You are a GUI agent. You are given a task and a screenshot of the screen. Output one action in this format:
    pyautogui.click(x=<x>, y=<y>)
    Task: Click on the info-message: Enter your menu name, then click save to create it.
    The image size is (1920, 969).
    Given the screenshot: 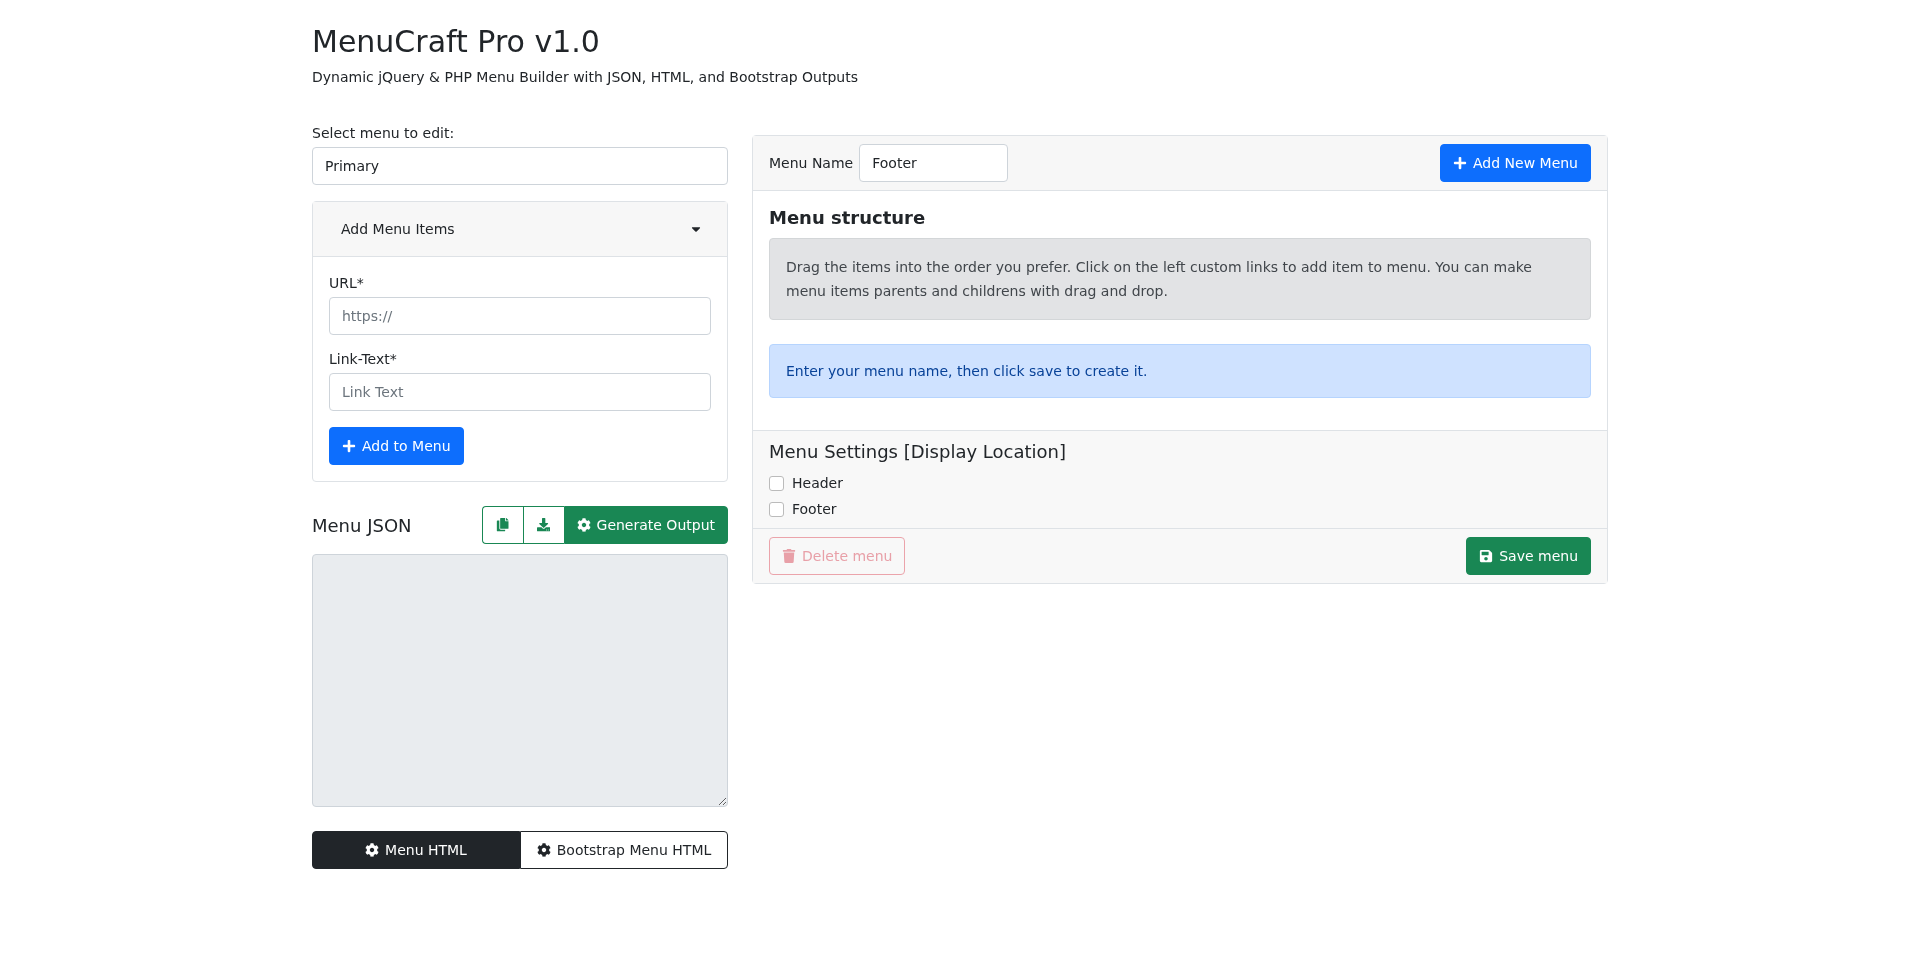 What is the action you would take?
    pyautogui.click(x=1180, y=371)
    